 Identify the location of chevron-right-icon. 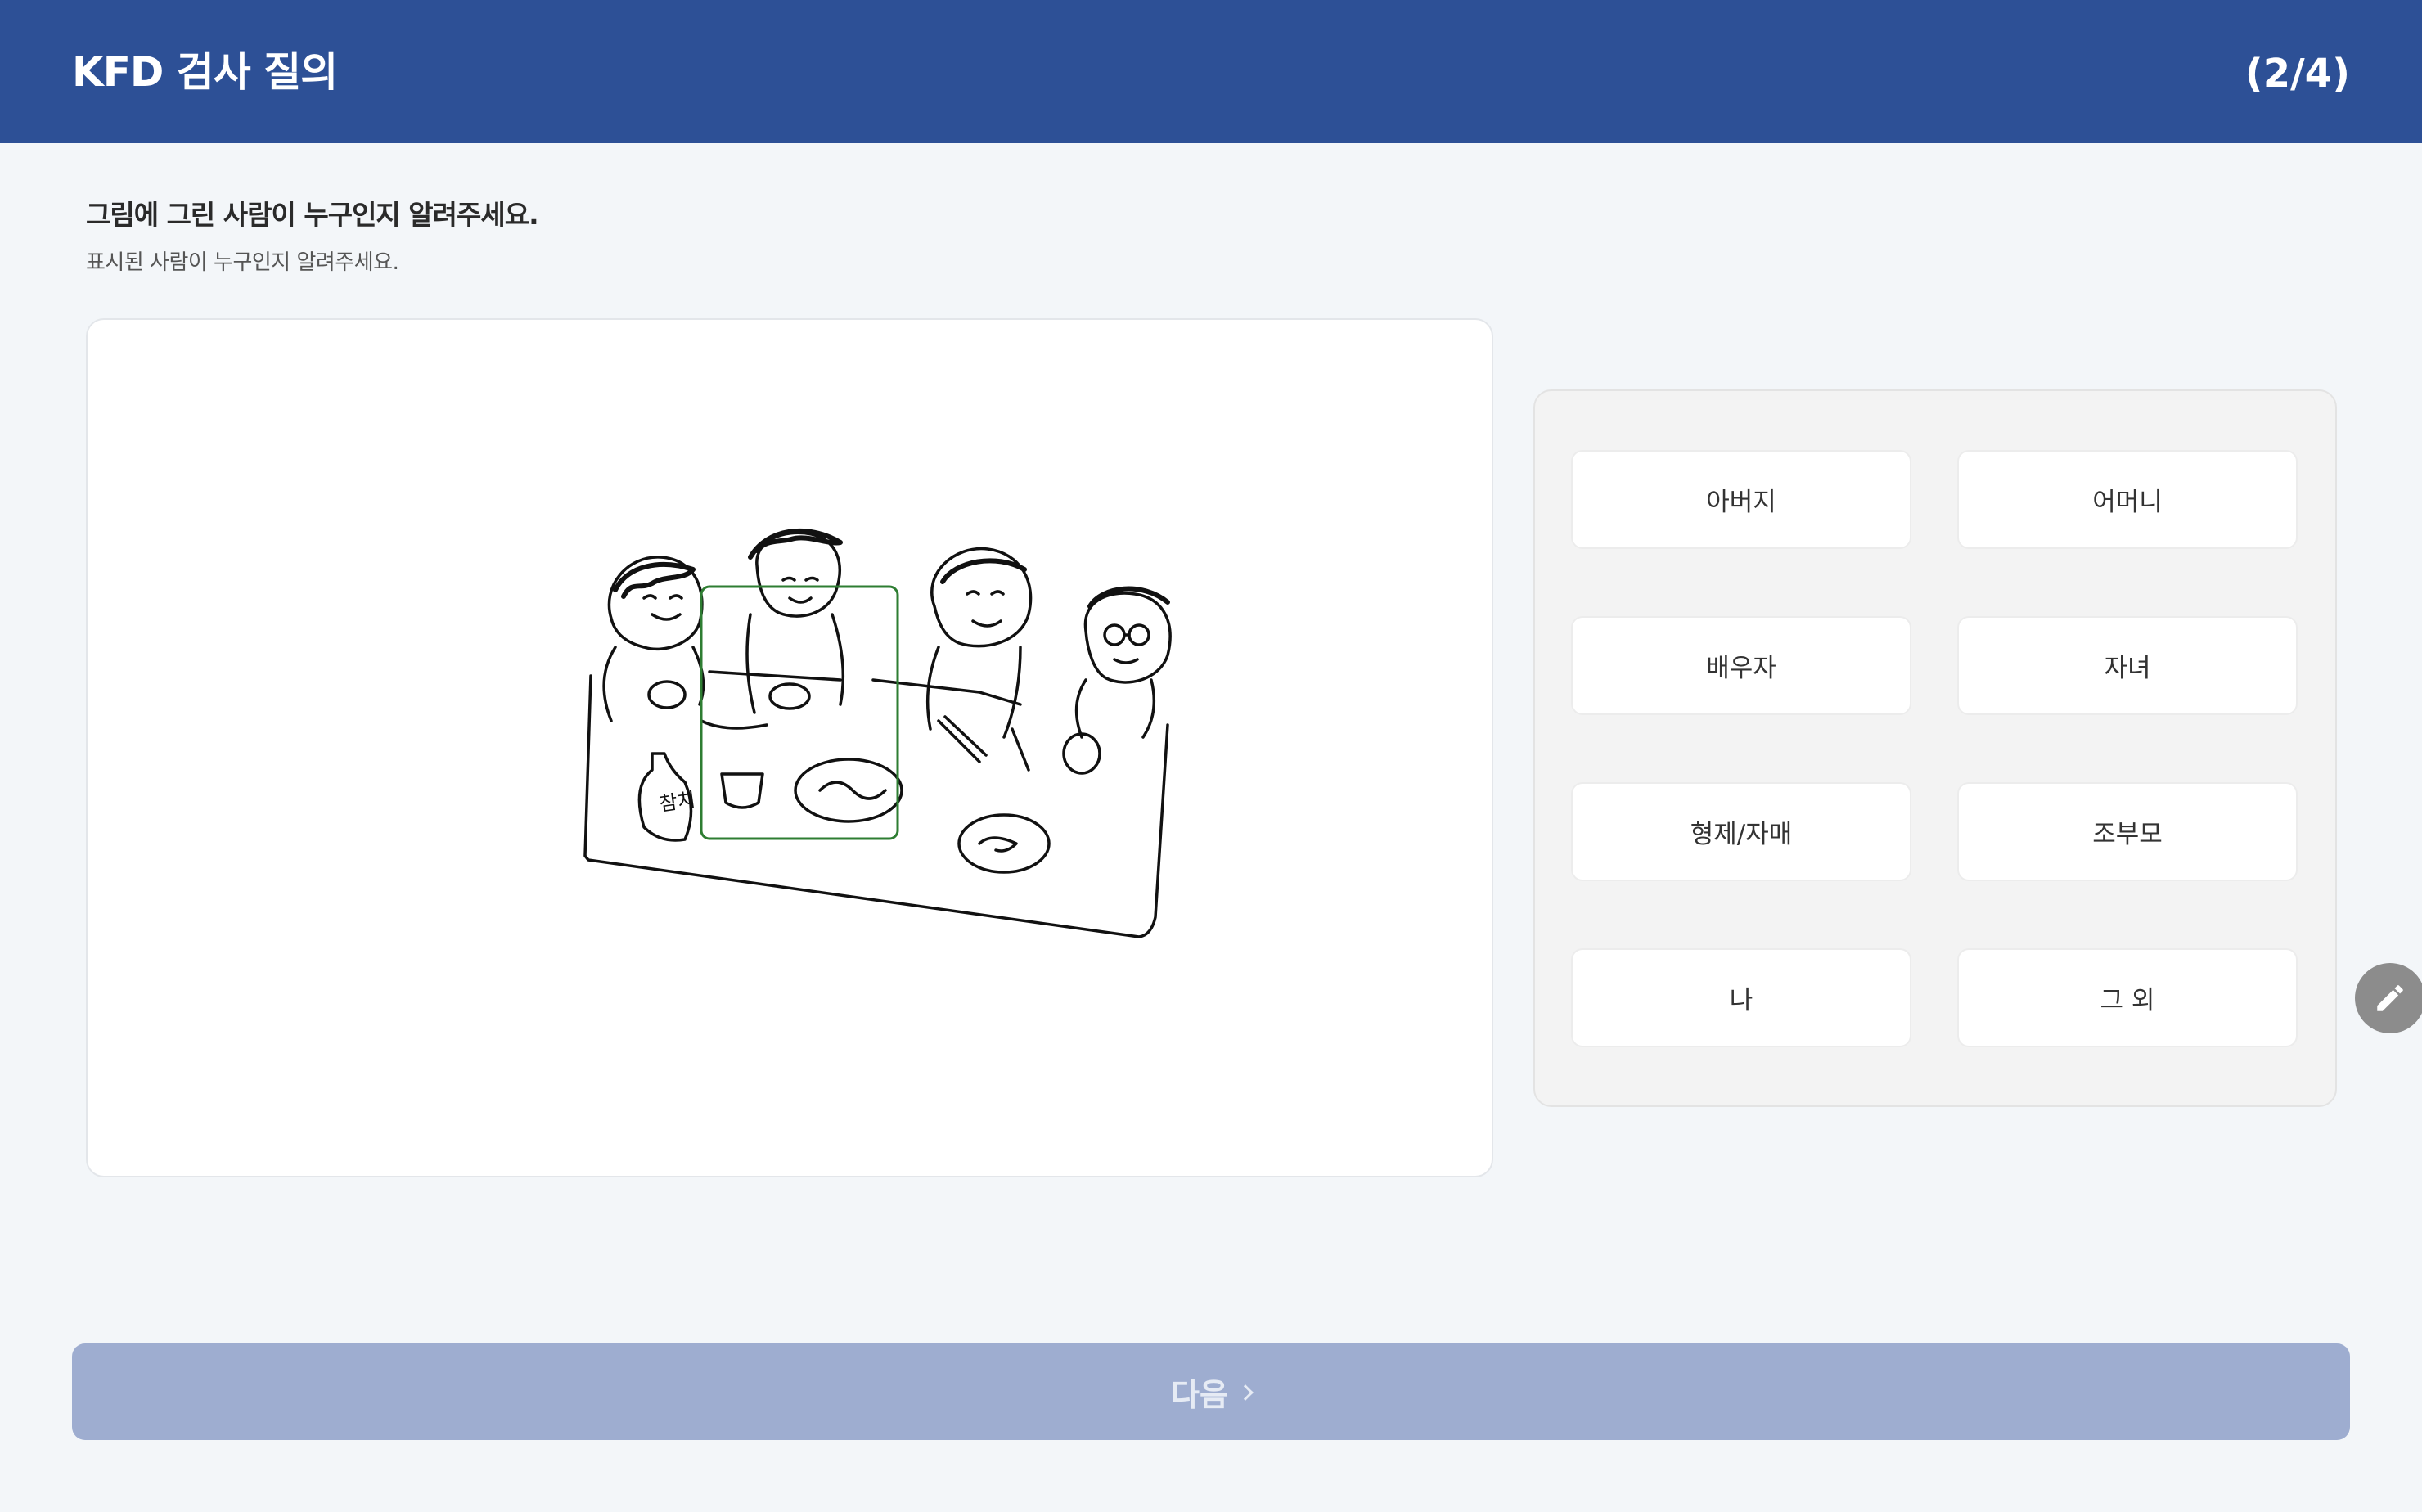
(1245, 1393).